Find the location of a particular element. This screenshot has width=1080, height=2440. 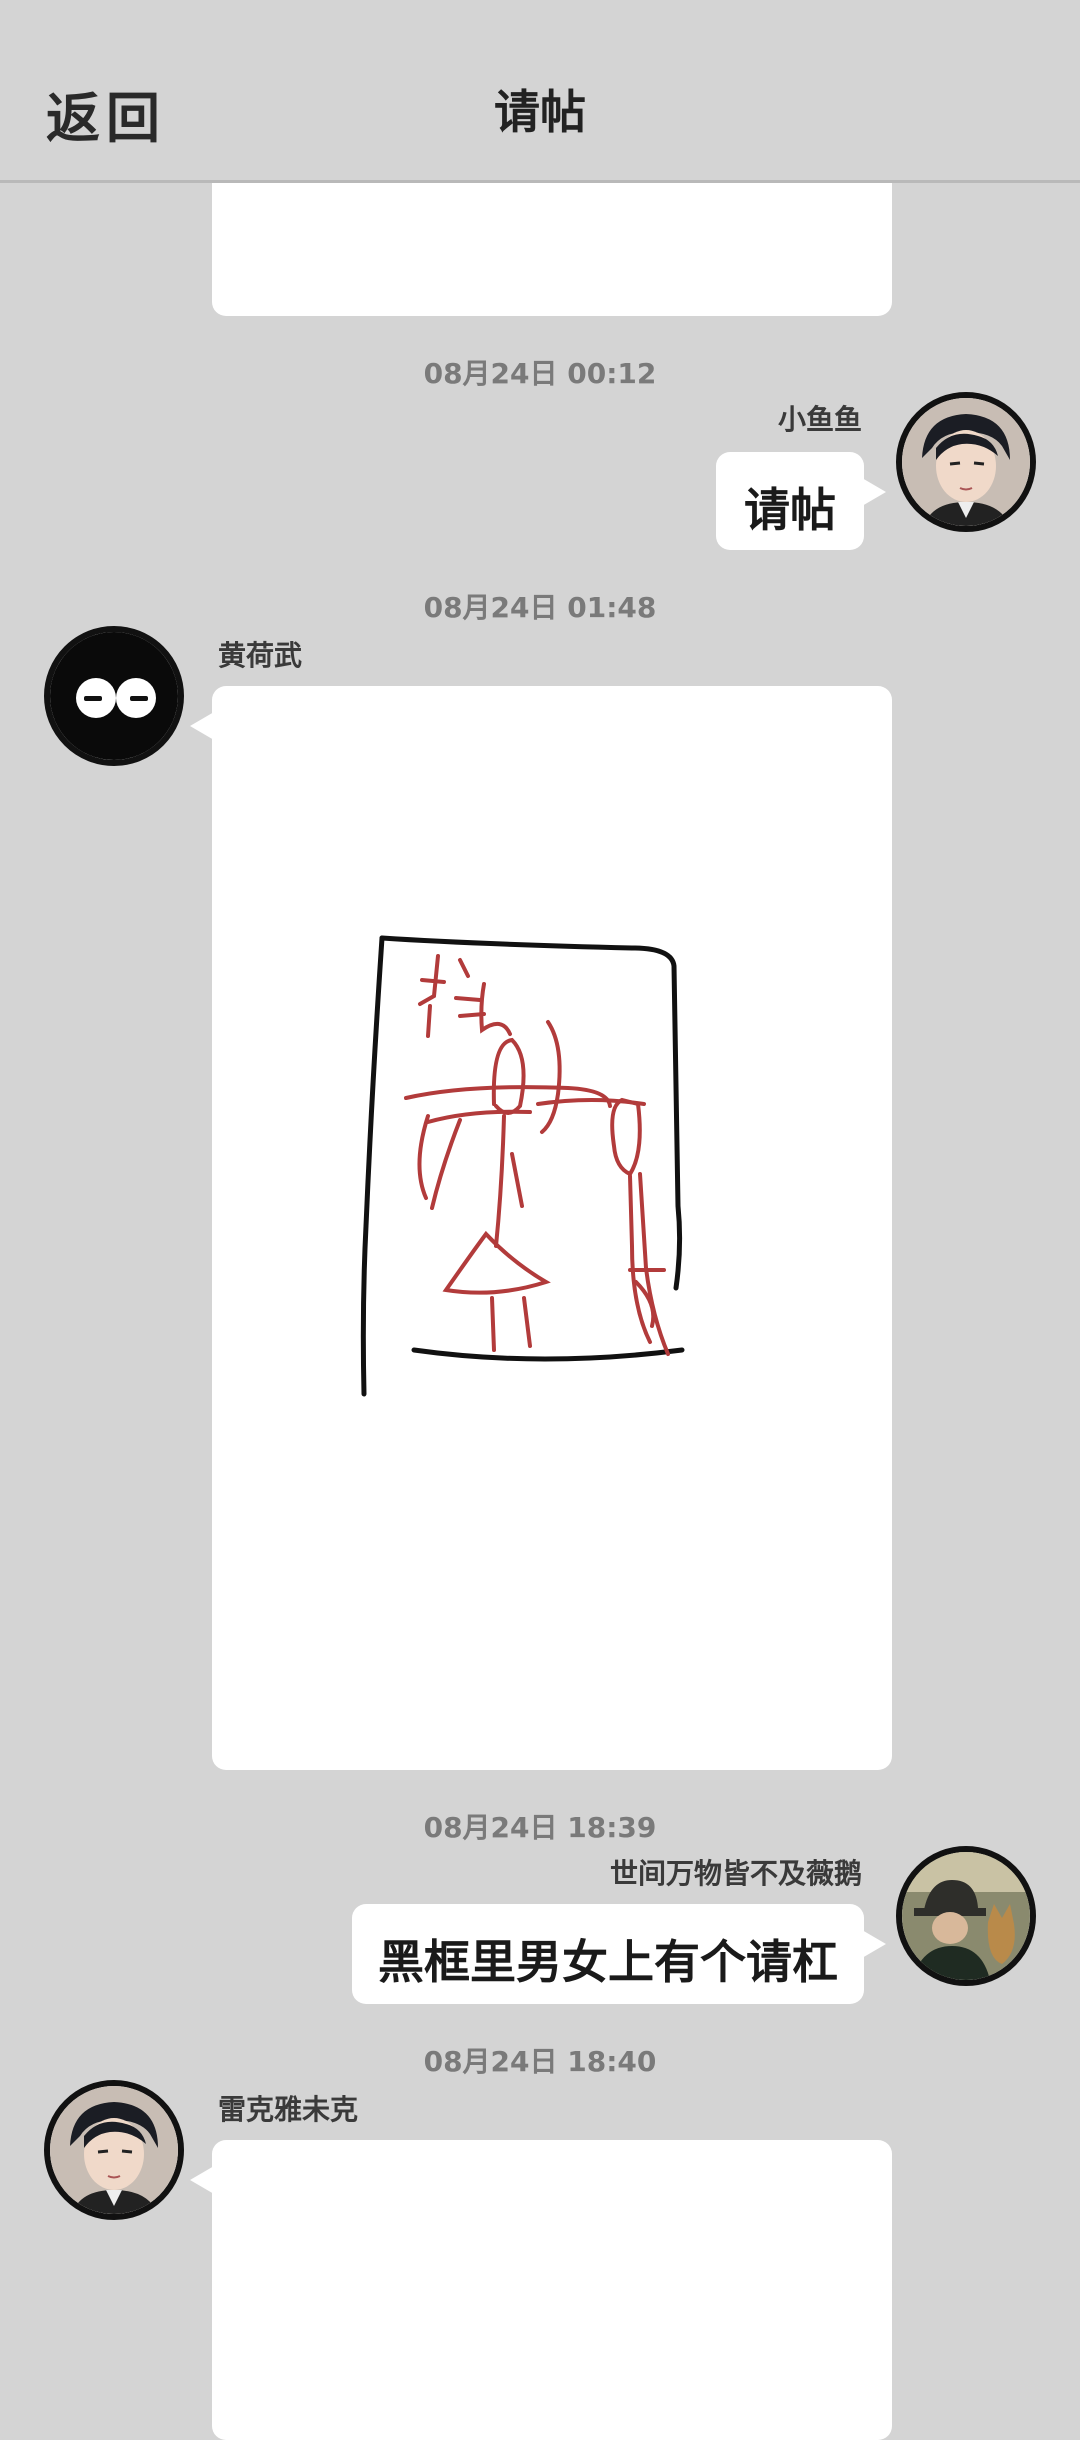

message-text: 黑框里男女上有个请杠 is located at coordinates (608, 1962).